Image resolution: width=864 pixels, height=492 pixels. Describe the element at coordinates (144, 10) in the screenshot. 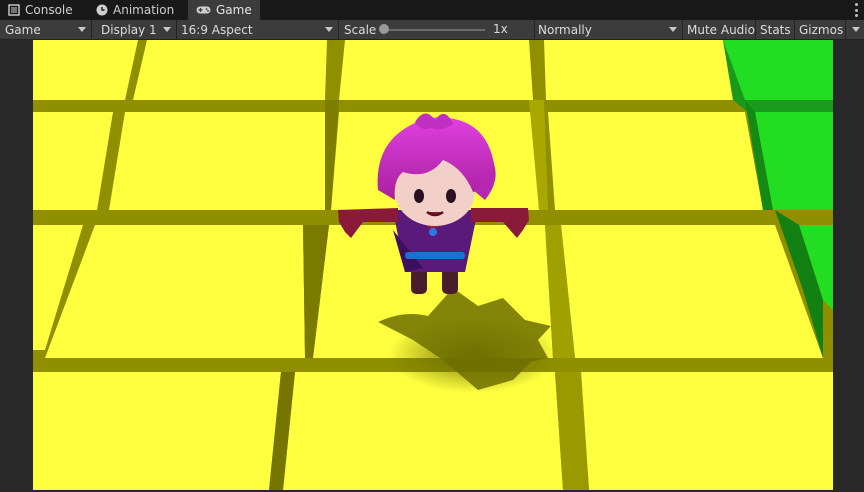

I see `tab-animation-label: Animation` at that location.